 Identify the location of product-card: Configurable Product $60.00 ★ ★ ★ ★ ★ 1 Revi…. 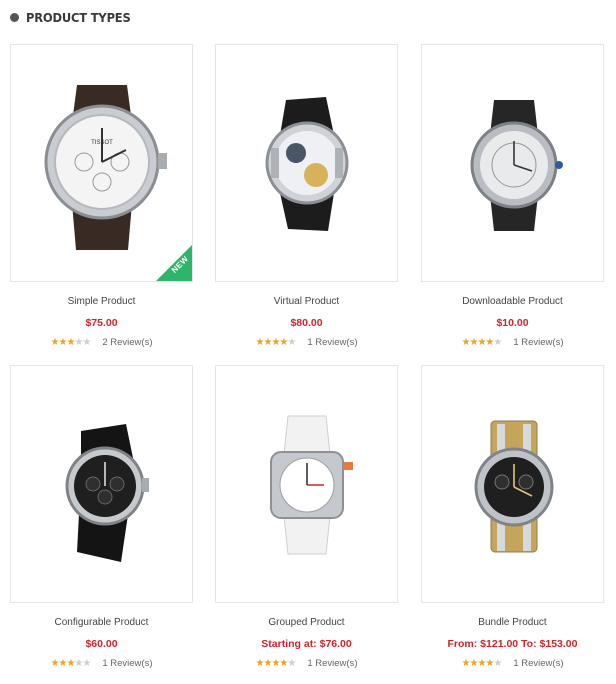
(101, 517).